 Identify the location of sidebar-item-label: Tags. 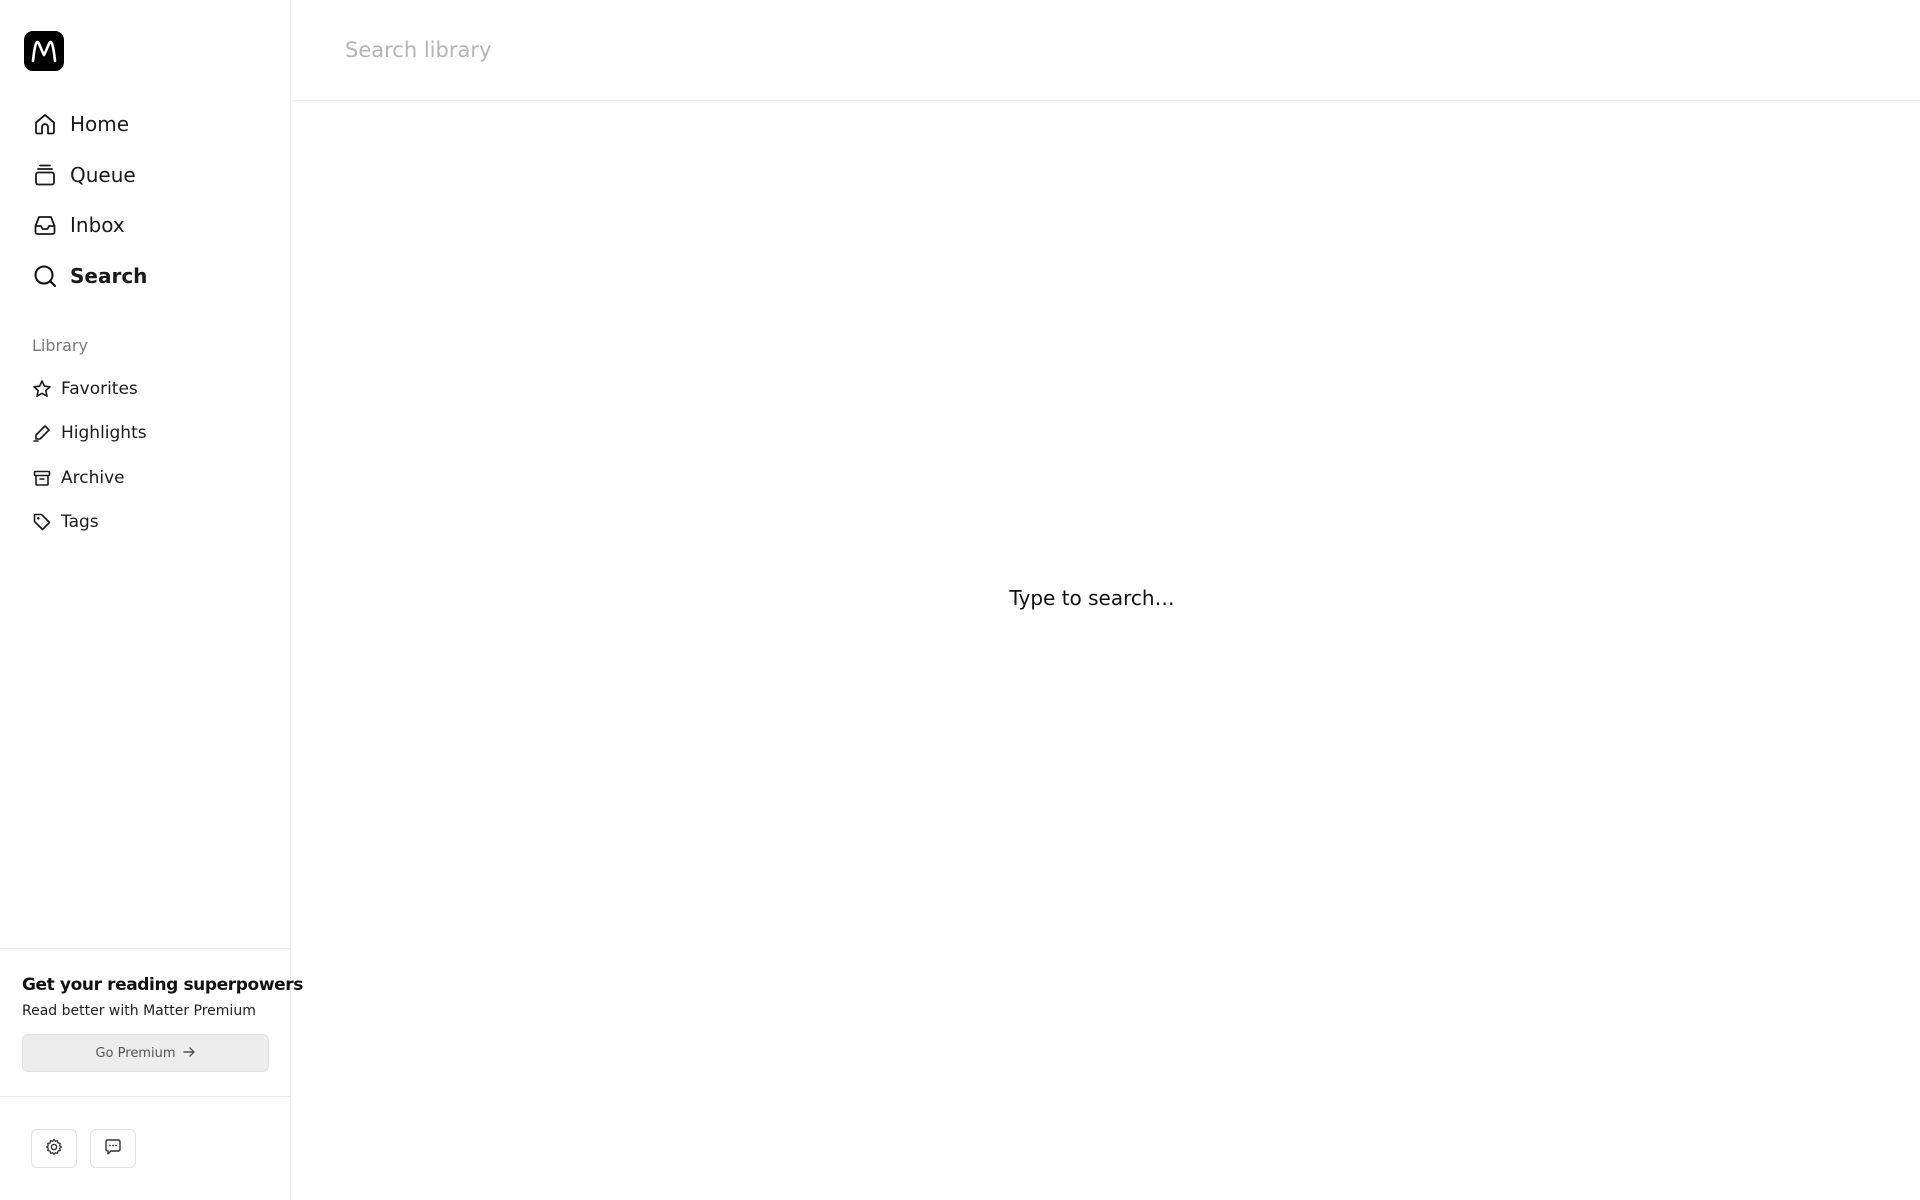
(80, 522).